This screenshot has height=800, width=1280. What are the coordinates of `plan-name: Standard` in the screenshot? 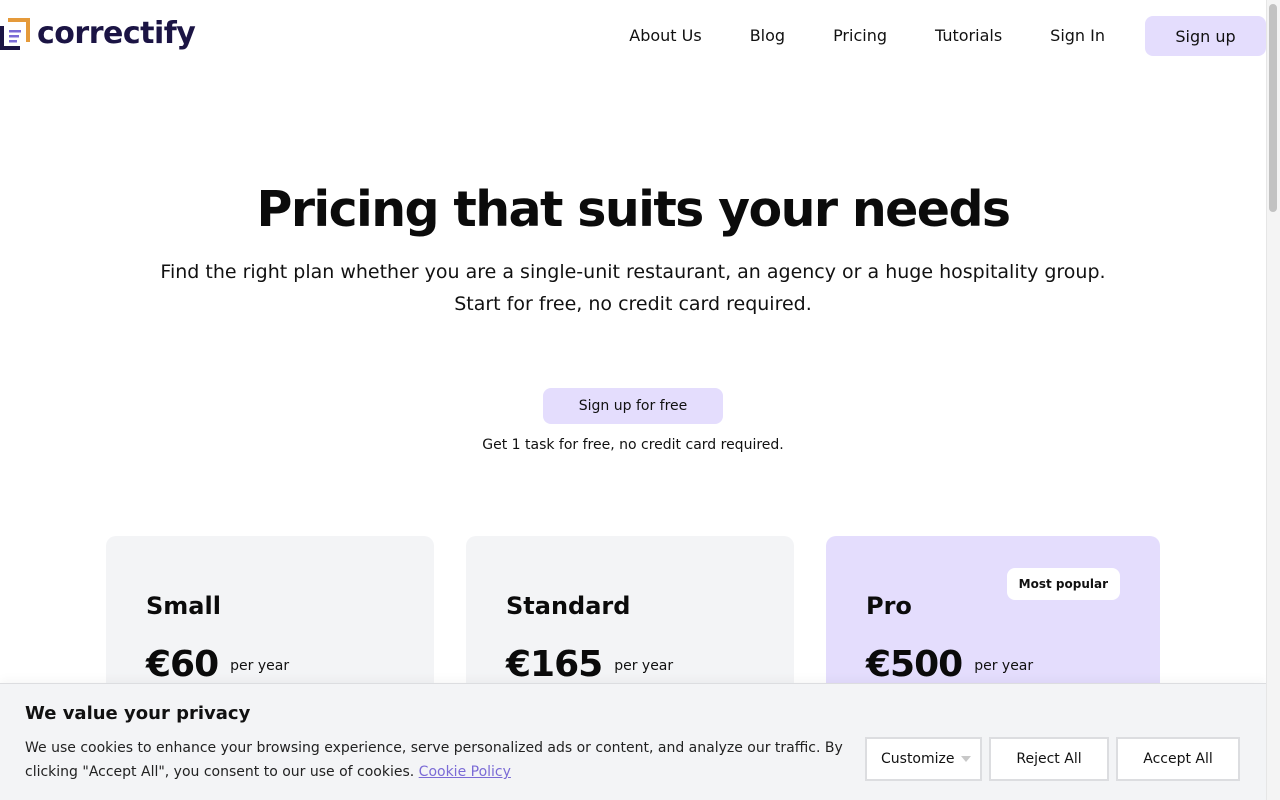 It's located at (568, 606).